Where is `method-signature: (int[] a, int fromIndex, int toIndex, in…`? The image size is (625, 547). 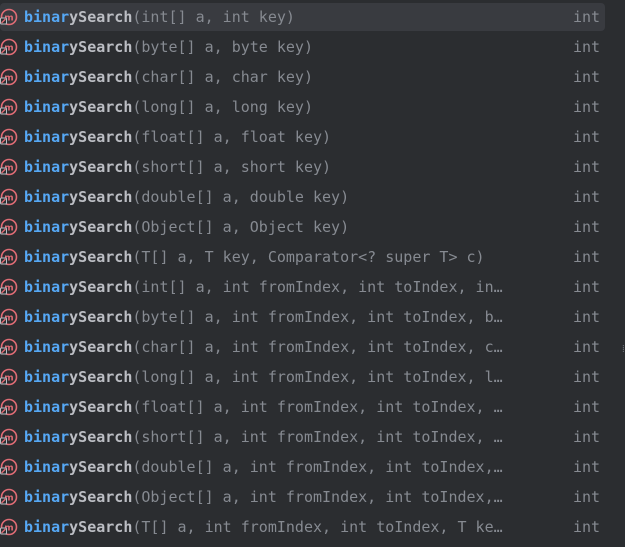 method-signature: (int[] a, int fromIndex, int toIndex, in… is located at coordinates (317, 287).